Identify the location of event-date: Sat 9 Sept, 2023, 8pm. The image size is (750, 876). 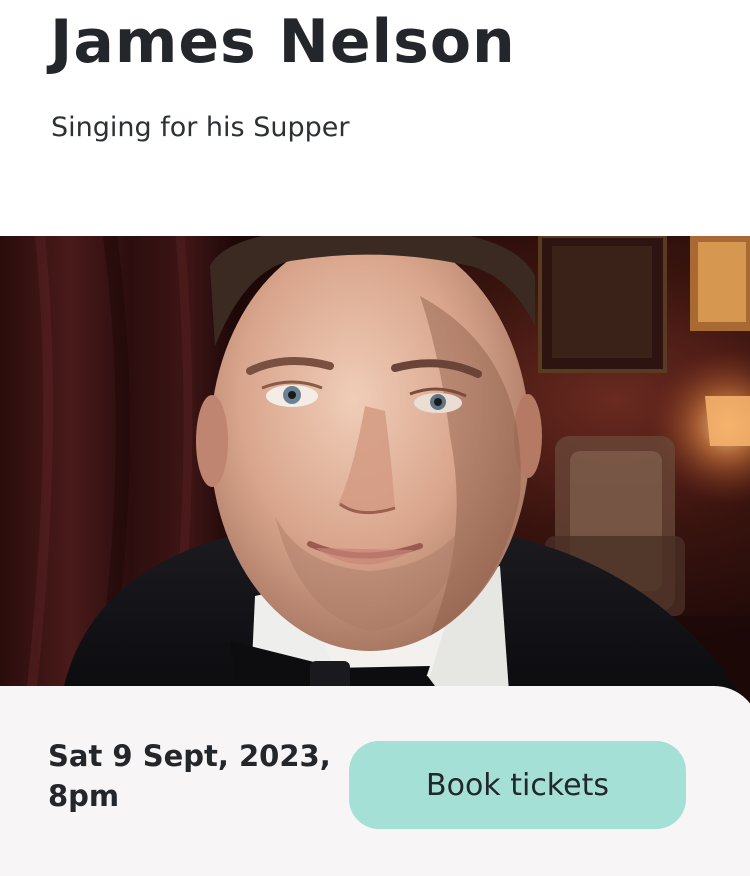
(189, 776).